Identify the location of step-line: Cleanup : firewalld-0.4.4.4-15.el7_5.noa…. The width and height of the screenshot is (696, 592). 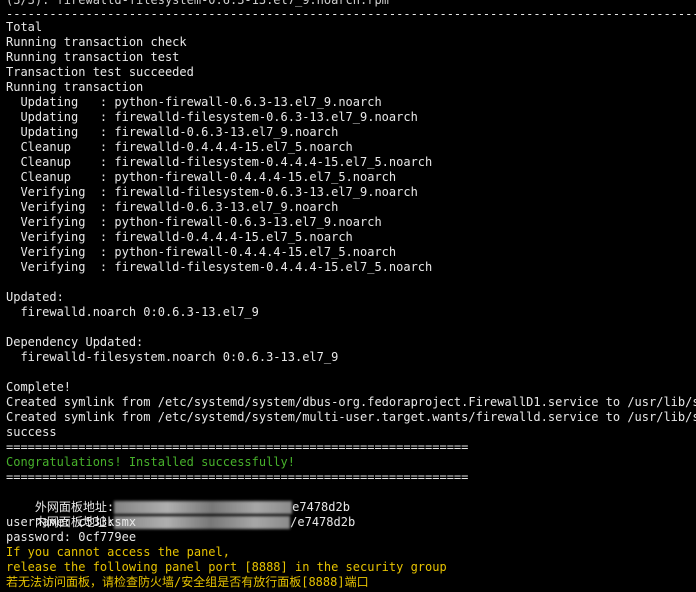
(179, 147).